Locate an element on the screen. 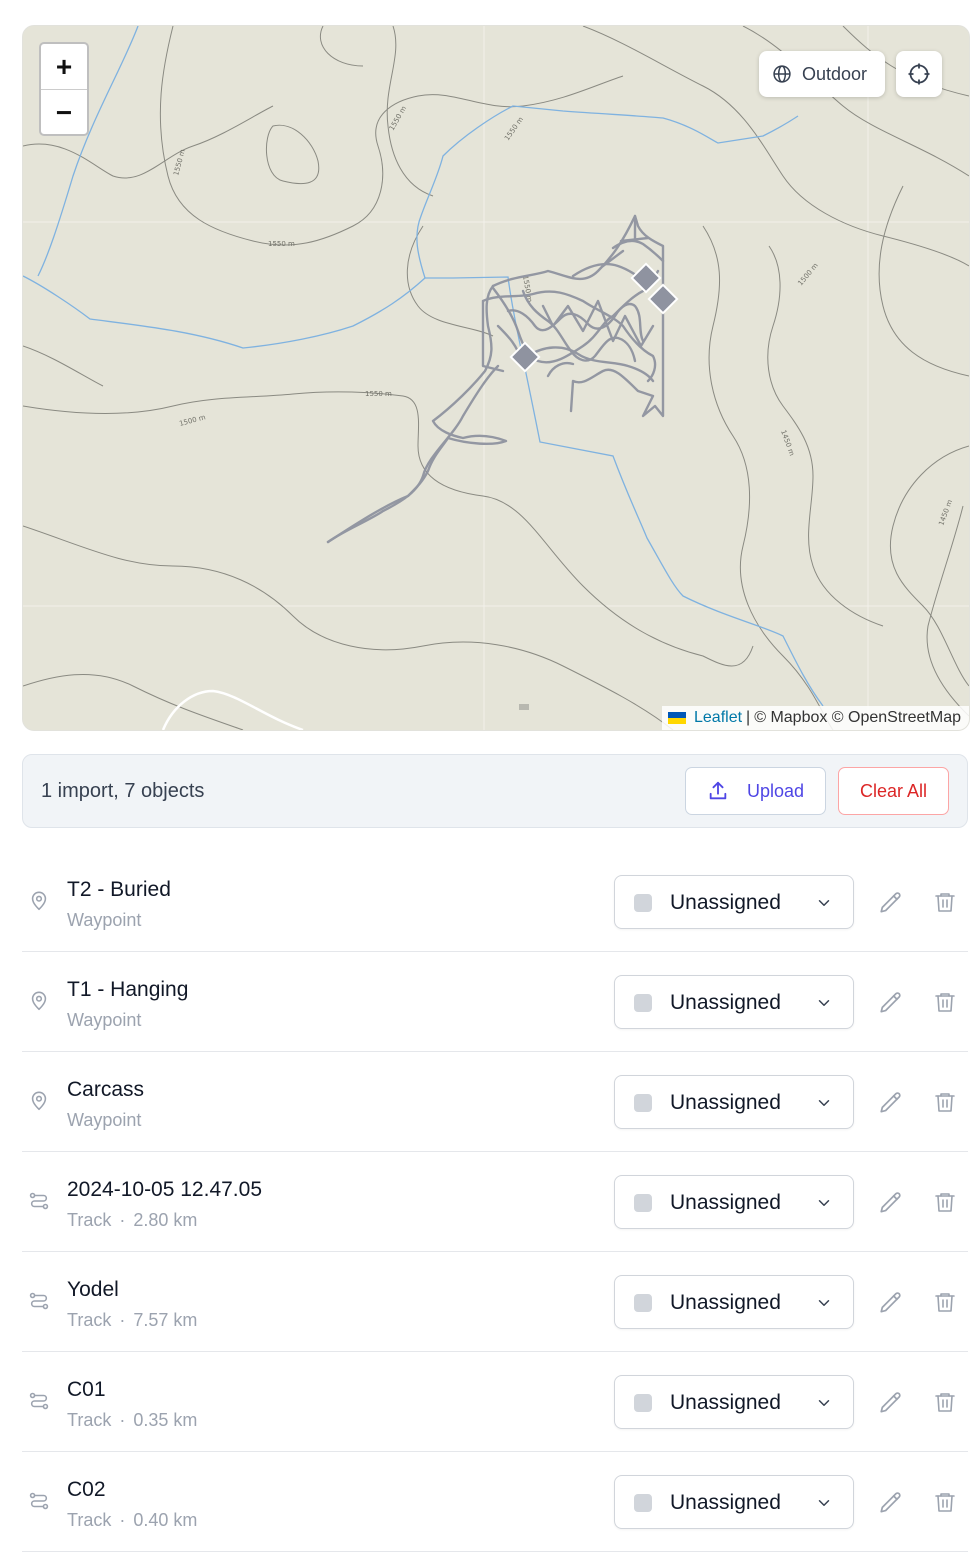  item-name: T2 - Buried is located at coordinates (119, 889).